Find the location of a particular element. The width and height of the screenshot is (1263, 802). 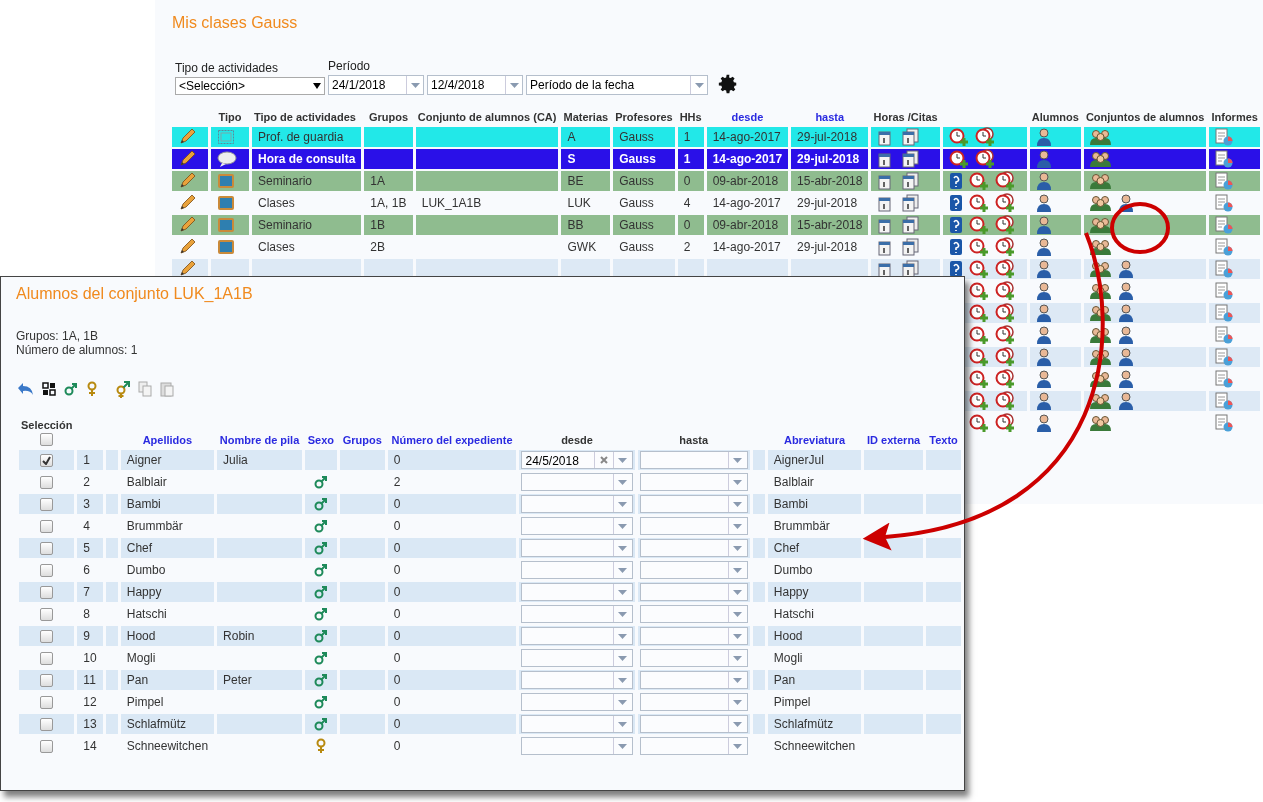

date-field: 24/5/2018 is located at coordinates (577, 460).